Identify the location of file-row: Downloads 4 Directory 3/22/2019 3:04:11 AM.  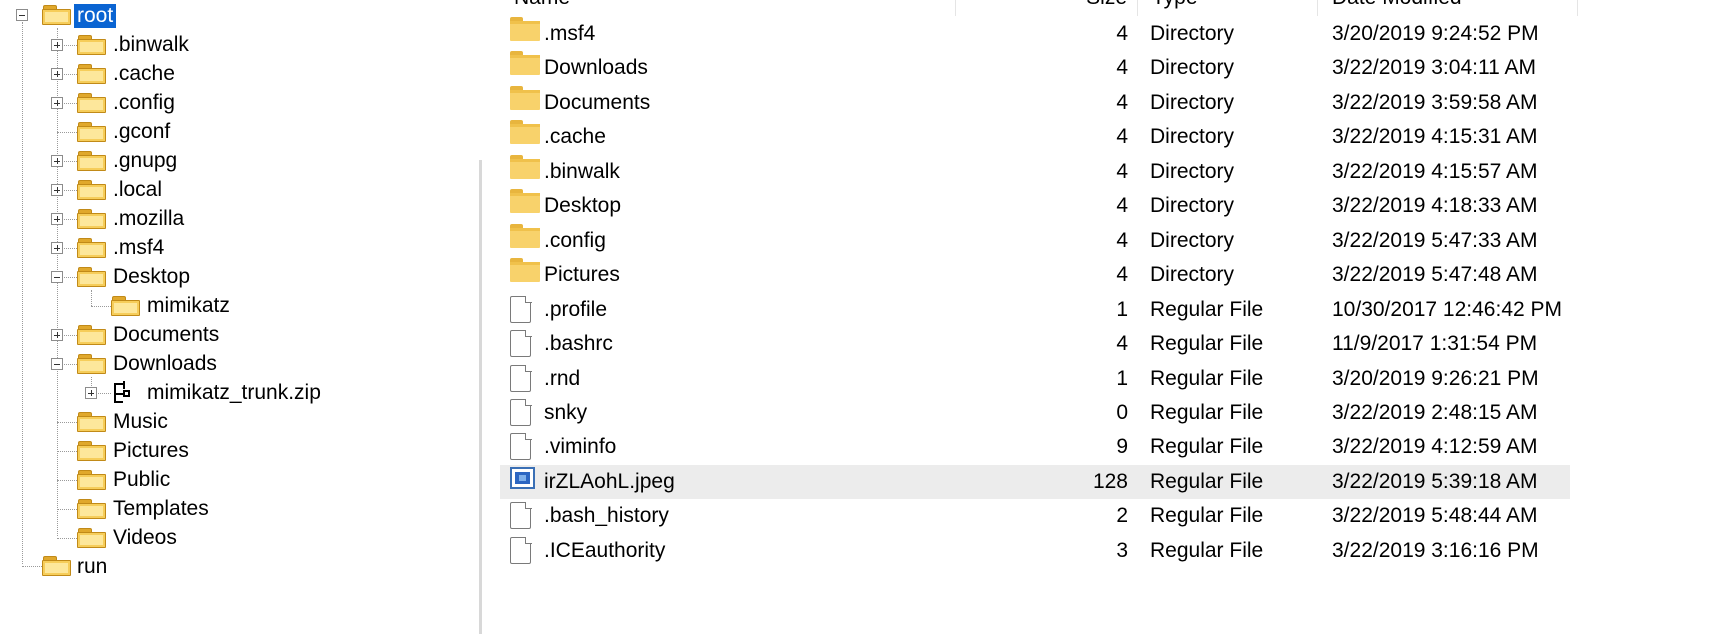
(1035, 68).